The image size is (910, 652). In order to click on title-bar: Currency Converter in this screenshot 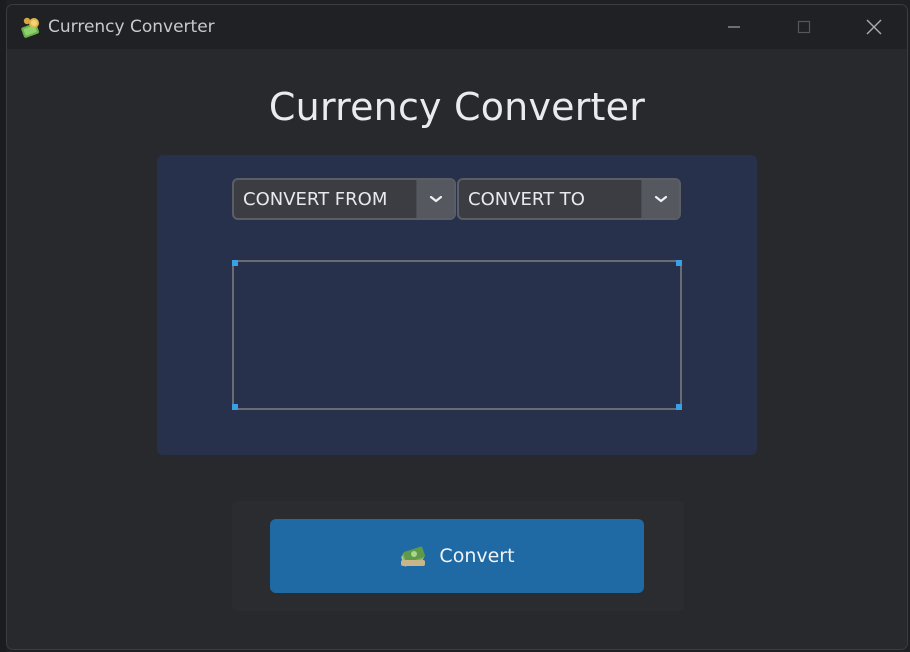, I will do `click(457, 27)`.